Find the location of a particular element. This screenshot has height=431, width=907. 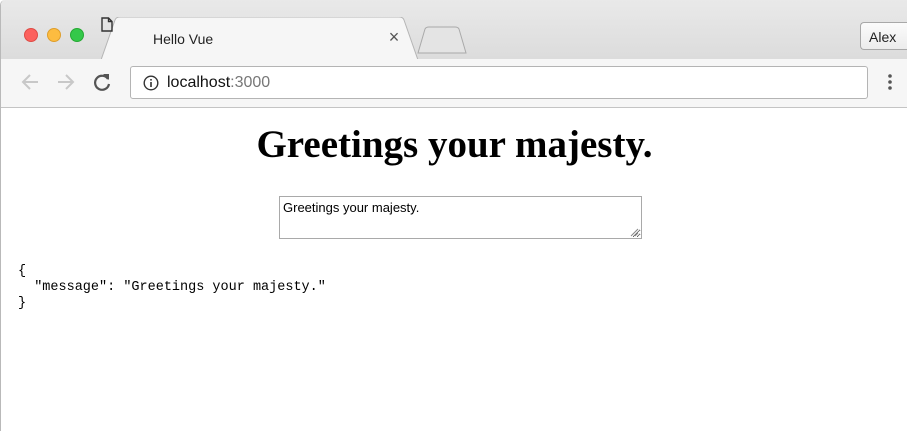

browser-toolbar: localhost:3000 is located at coordinates (454, 83).